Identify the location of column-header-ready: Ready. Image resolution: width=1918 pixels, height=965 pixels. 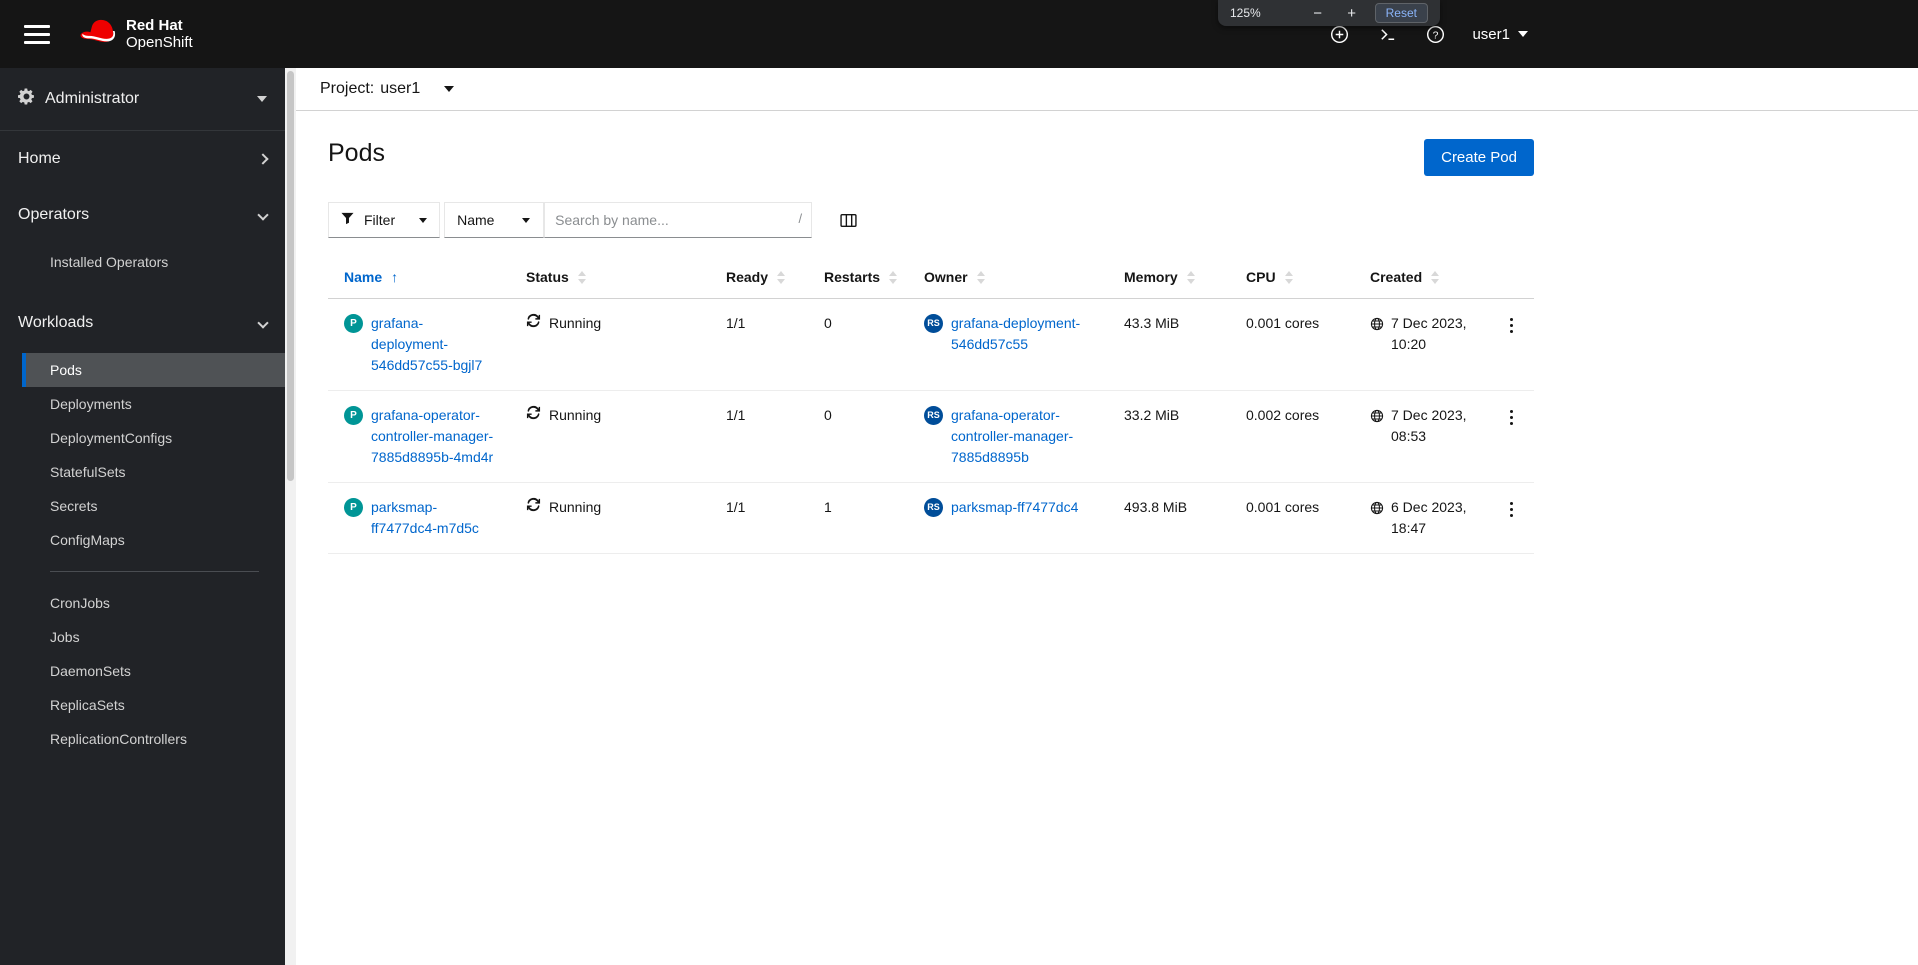
(759, 277).